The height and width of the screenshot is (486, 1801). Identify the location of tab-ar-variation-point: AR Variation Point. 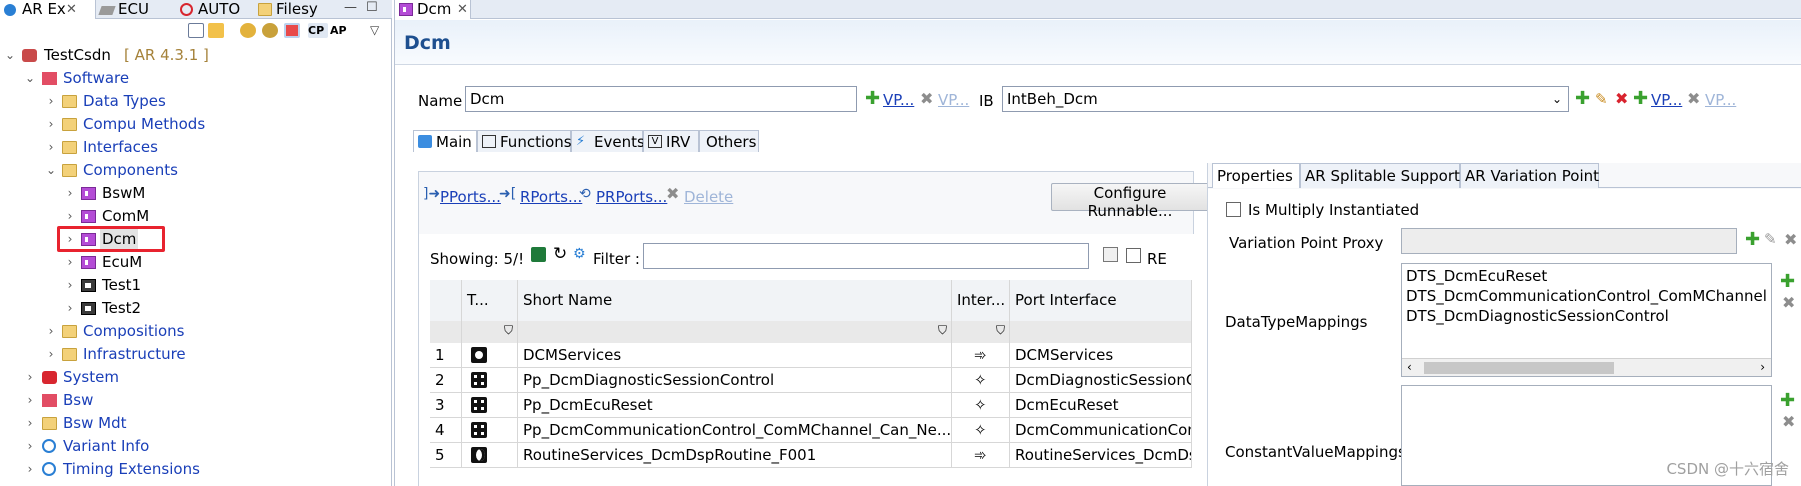
(1529, 175).